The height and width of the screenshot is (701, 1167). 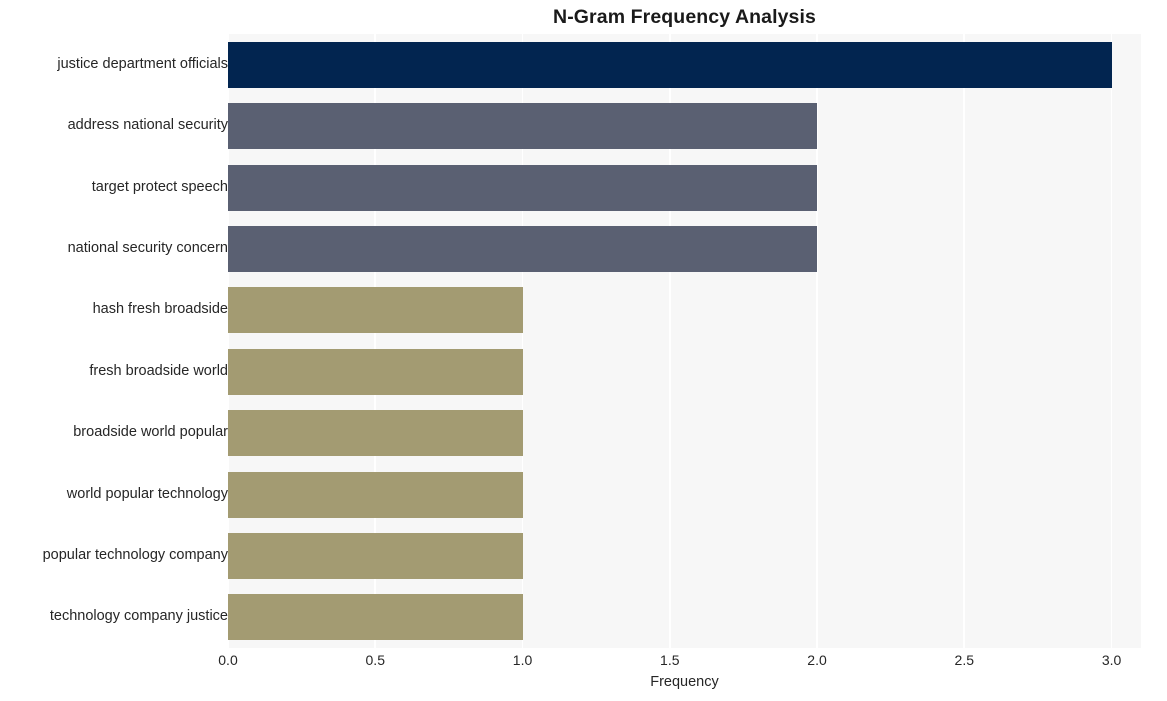 I want to click on x-axis-tick-label: 3.0, so click(x=1111, y=660).